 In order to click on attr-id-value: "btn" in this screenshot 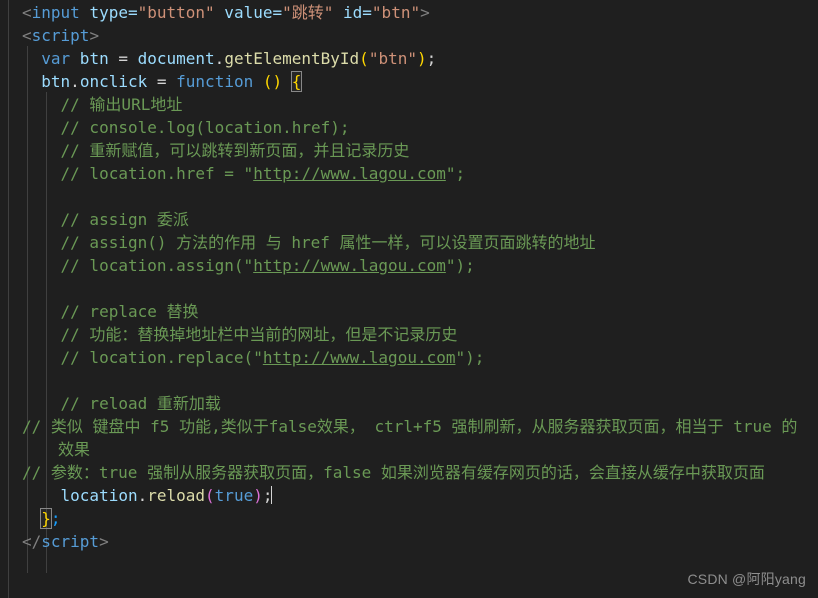, I will do `click(396, 12)`.